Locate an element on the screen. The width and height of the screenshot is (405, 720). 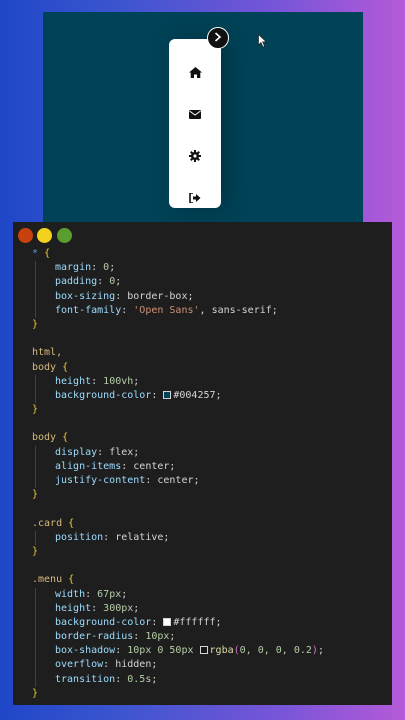
side-menu is located at coordinates (195, 123).